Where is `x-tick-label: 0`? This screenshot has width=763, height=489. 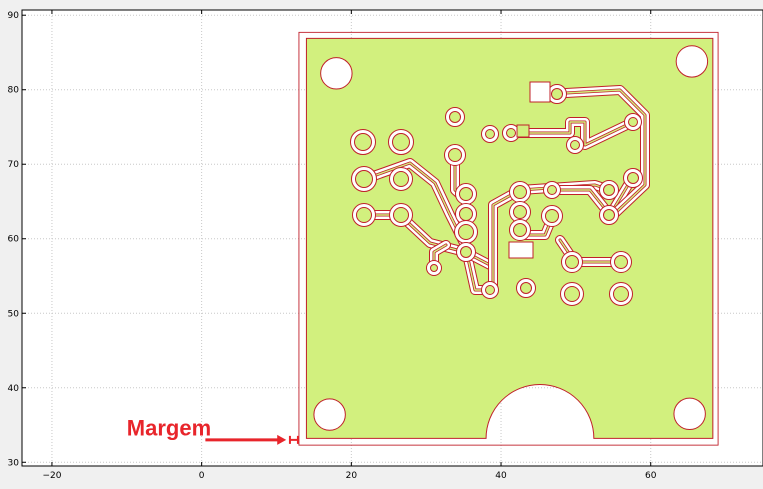
x-tick-label: 0 is located at coordinates (202, 476).